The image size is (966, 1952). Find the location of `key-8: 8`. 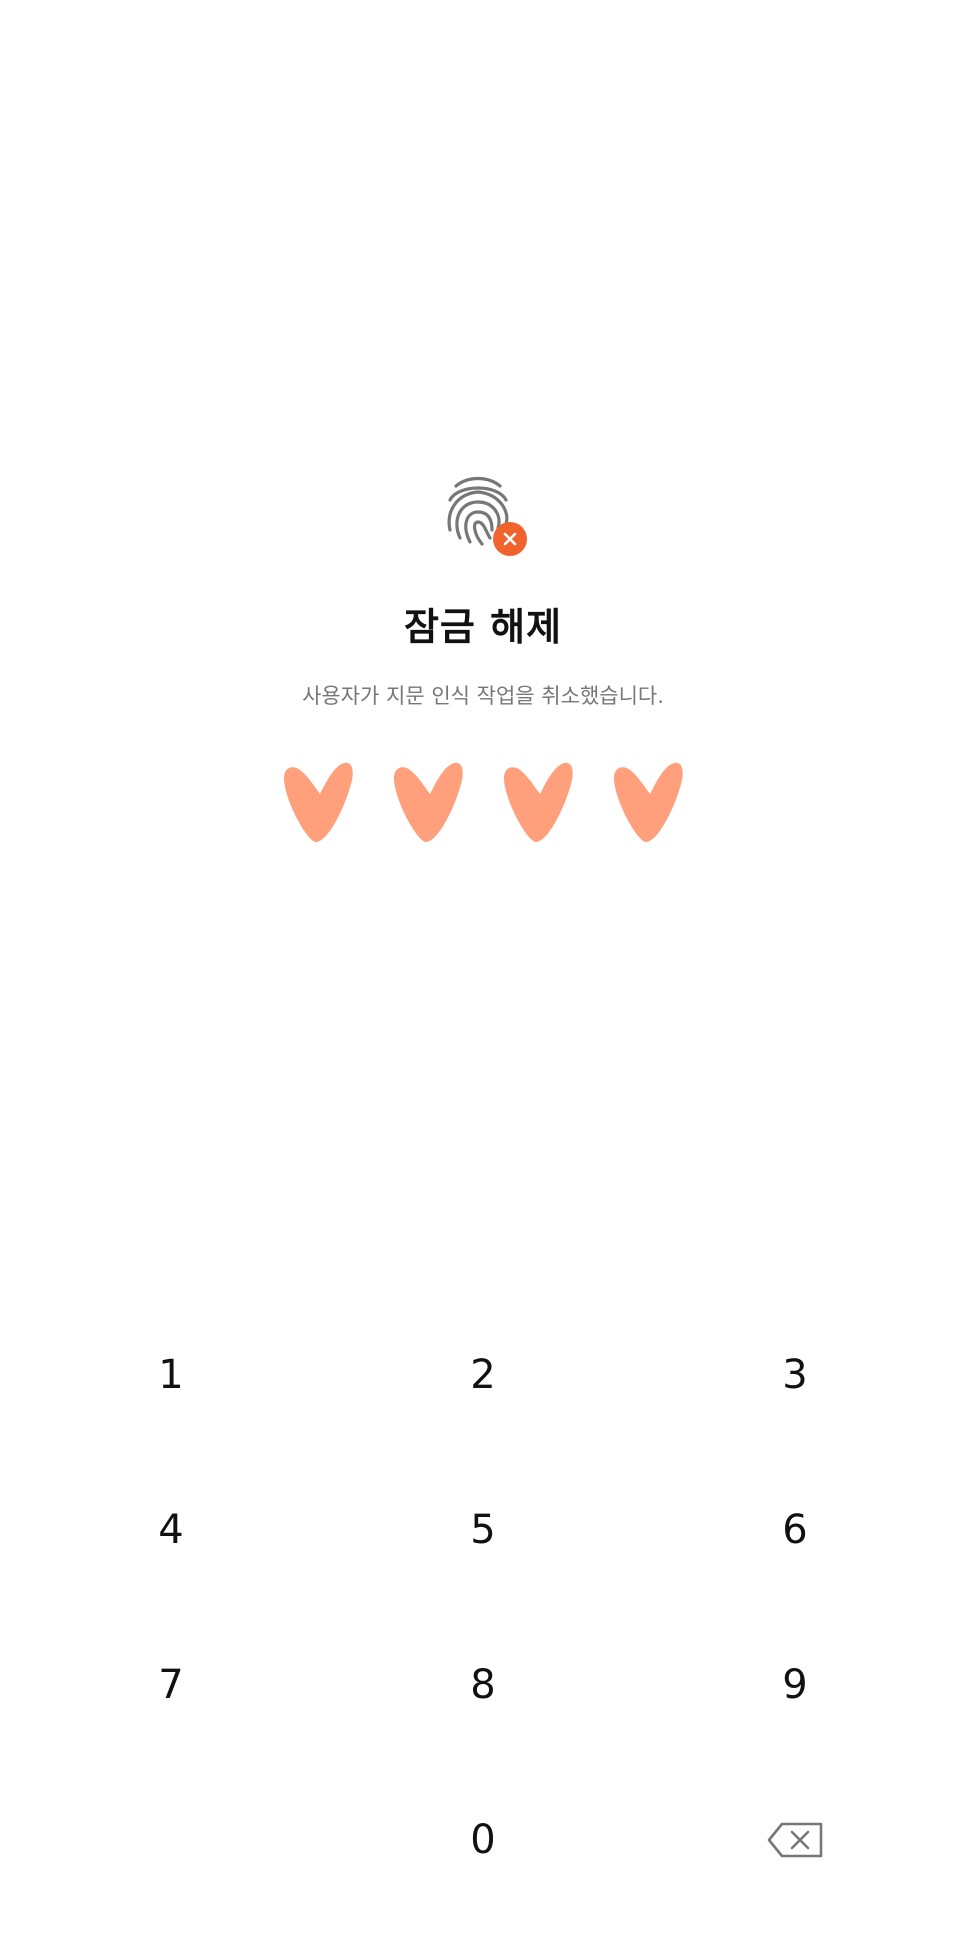

key-8: 8 is located at coordinates (483, 1685).